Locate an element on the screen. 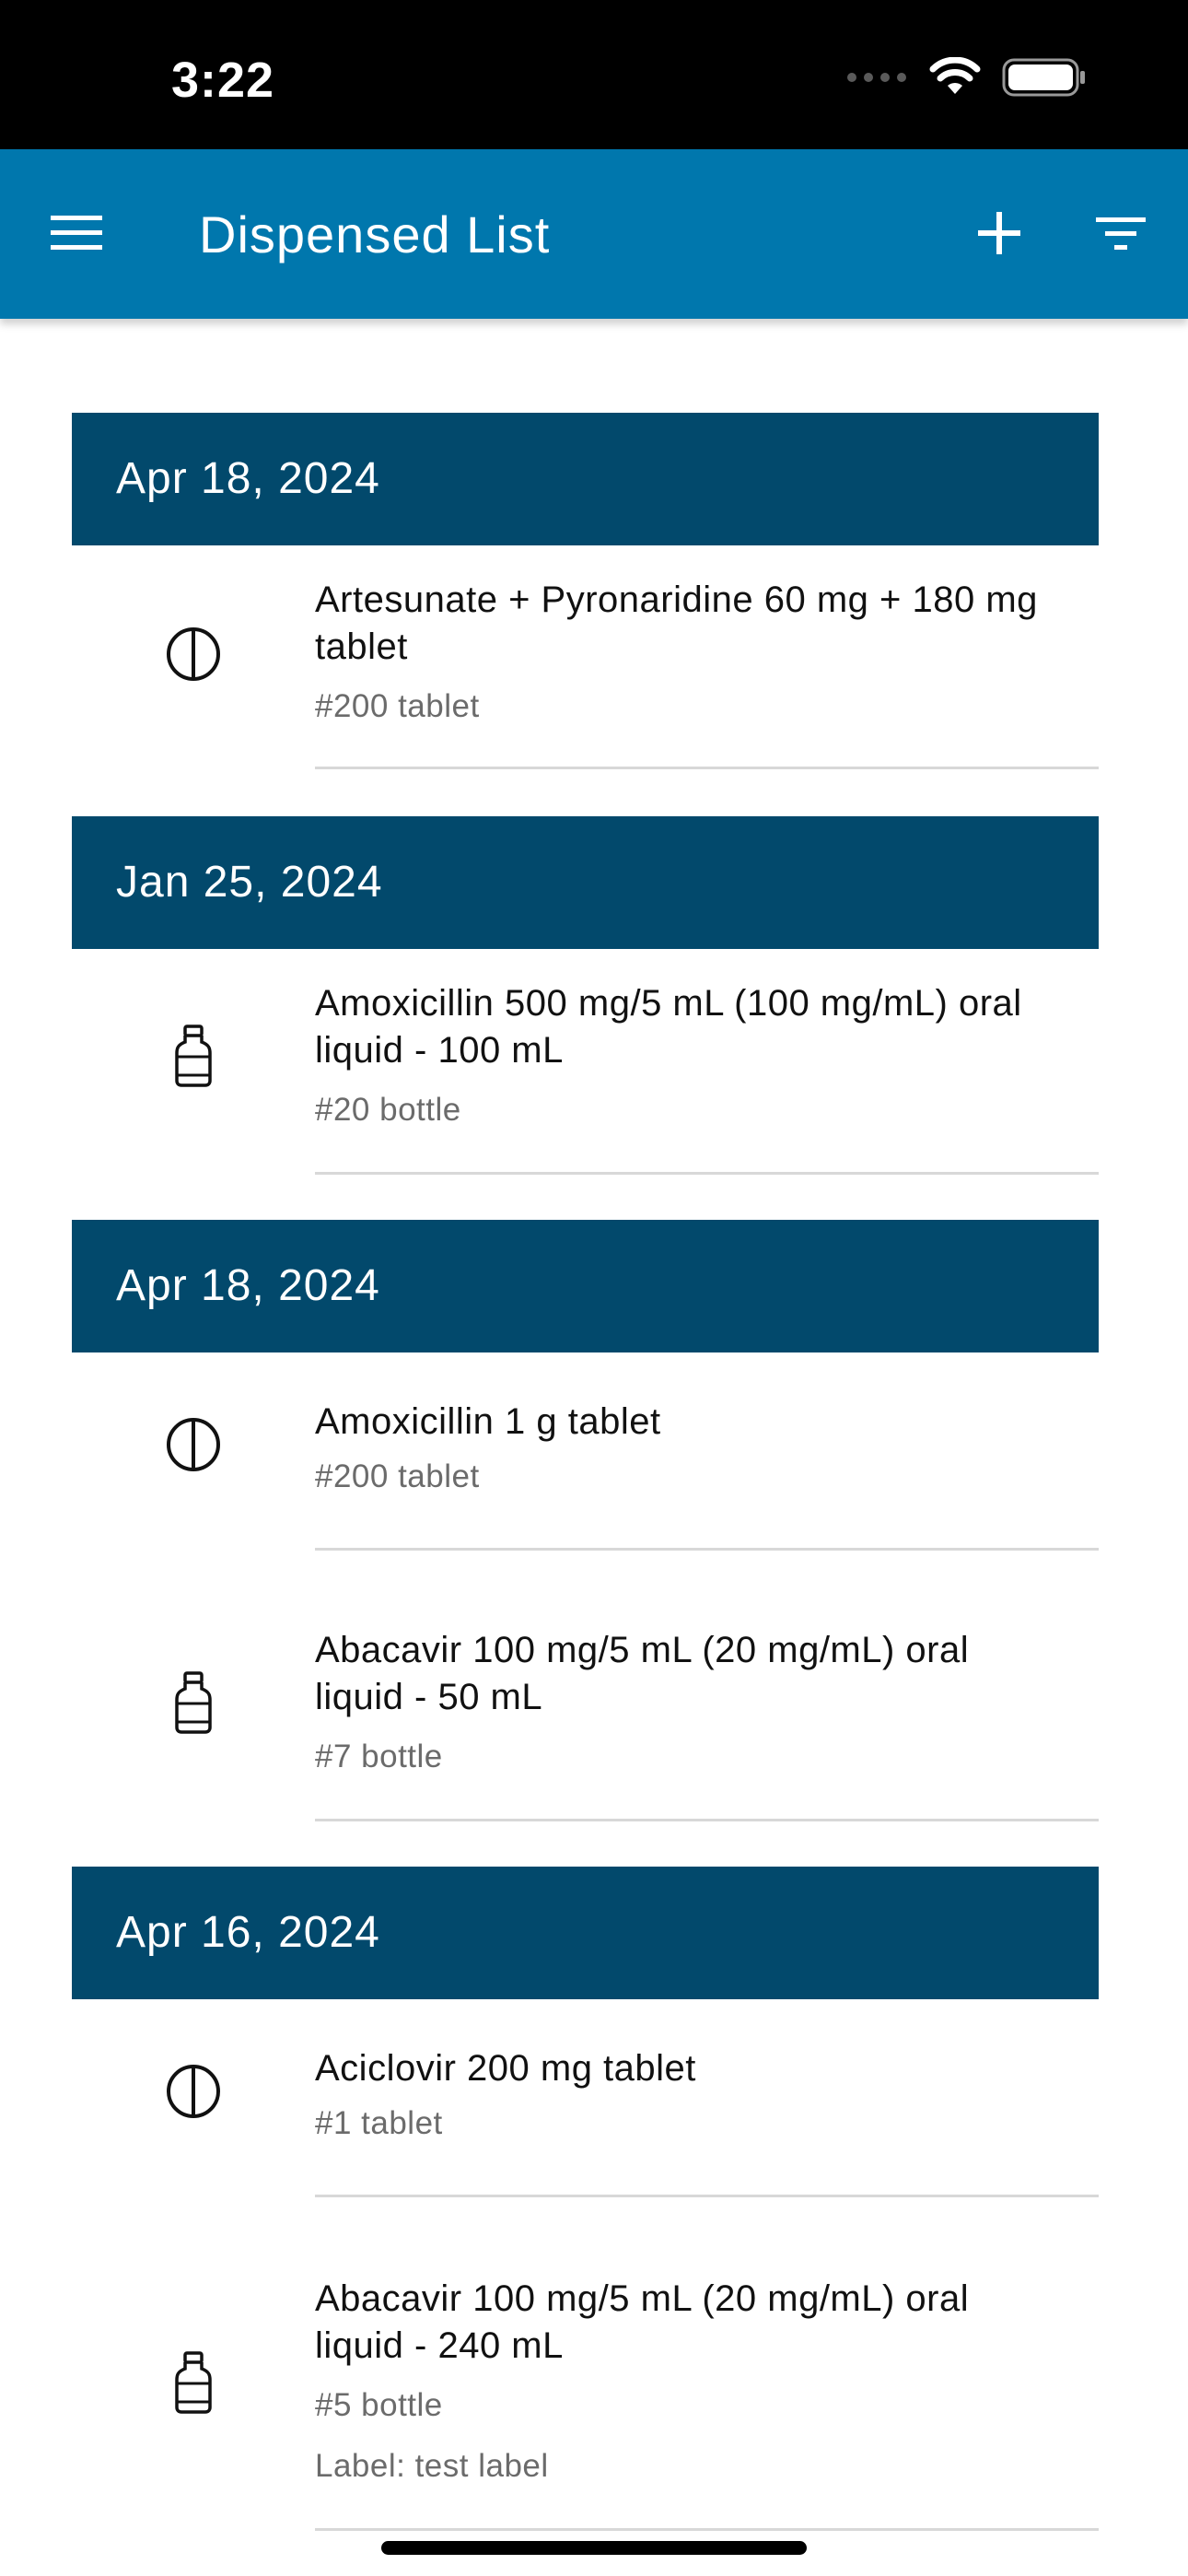 This screenshot has width=1188, height=2576. status-icons is located at coordinates (966, 79).